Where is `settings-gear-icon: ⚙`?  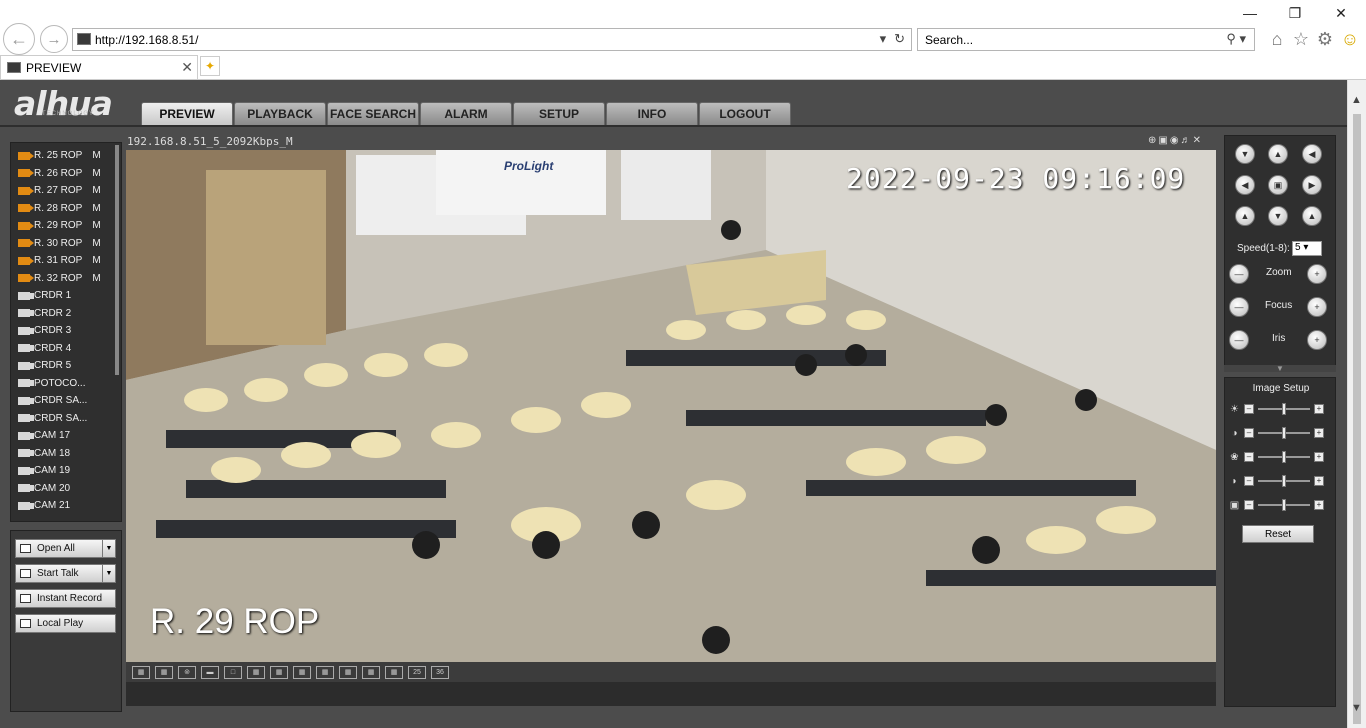 settings-gear-icon: ⚙ is located at coordinates (1325, 39).